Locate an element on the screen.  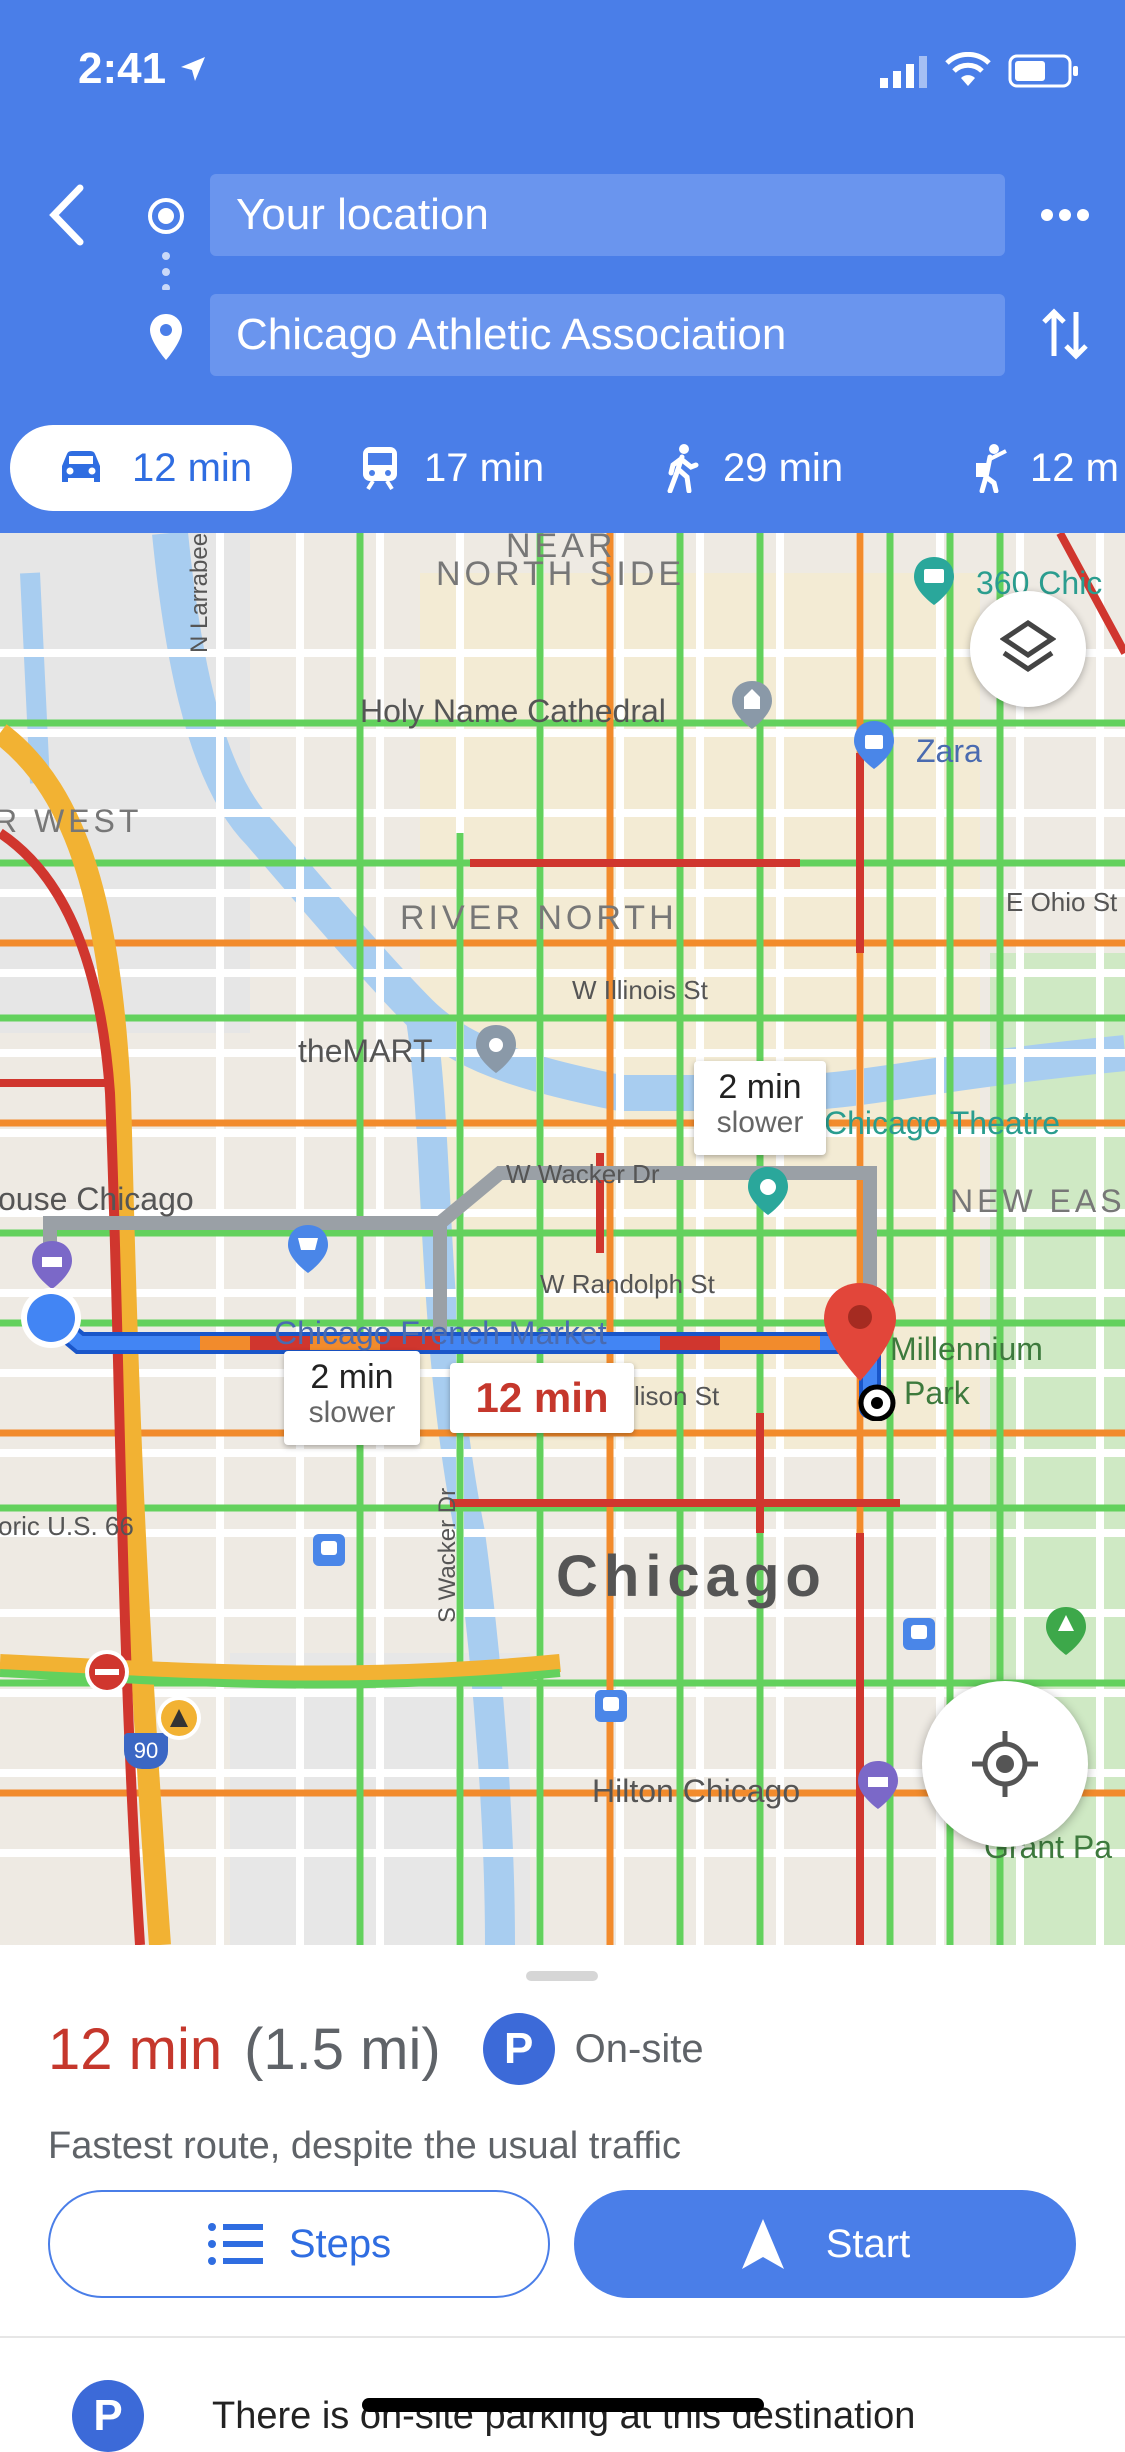
map-label-w-wacker: W Wacker Dr is located at coordinates (583, 1174).